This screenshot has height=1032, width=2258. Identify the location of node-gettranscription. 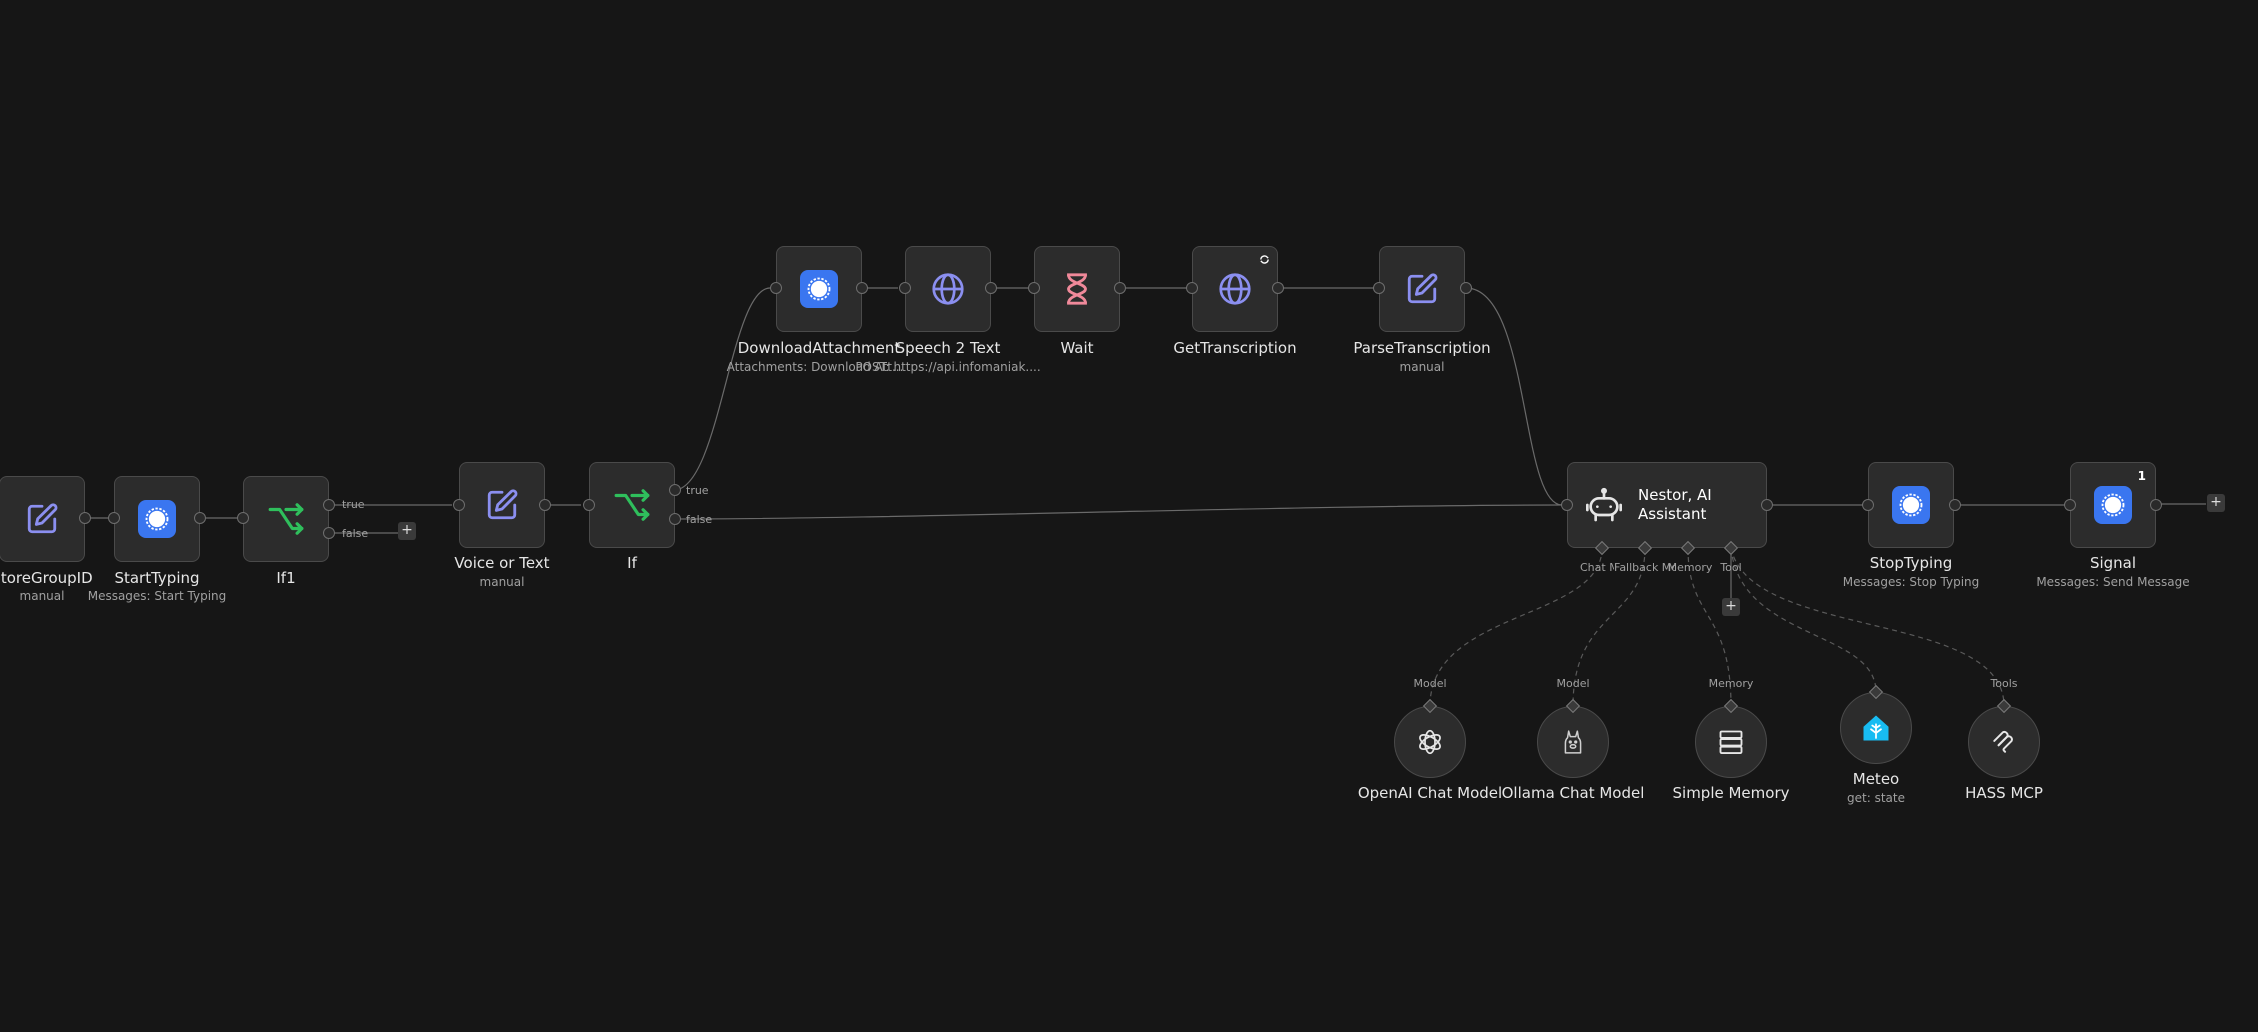
(1235, 289).